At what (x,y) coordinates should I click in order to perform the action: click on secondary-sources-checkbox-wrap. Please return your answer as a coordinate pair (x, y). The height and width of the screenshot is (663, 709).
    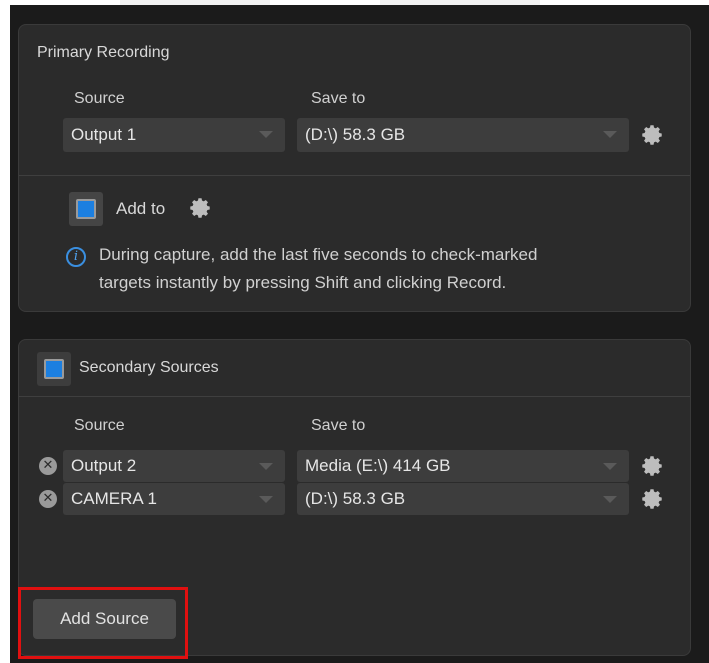
    Looking at the image, I should click on (54, 369).